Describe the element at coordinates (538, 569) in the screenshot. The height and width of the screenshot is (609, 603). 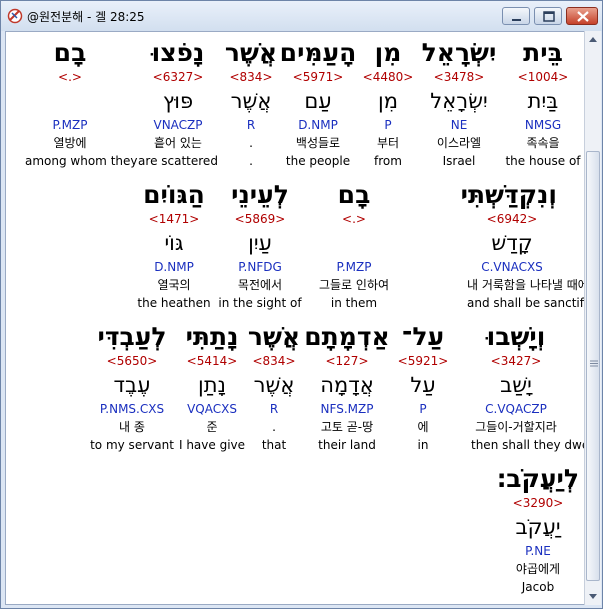
I see `korean-gloss: 야곱에게` at that location.